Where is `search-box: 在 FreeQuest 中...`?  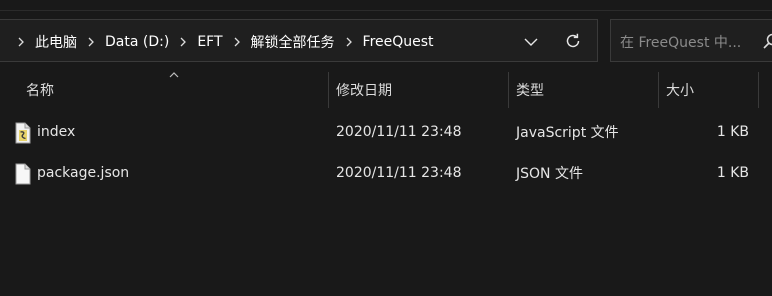 search-box: 在 FreeQuest 中... is located at coordinates (691, 40).